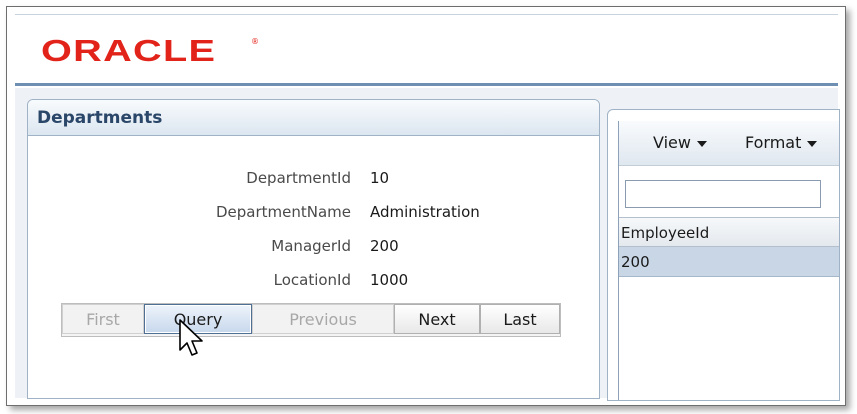 This screenshot has height=414, width=857. Describe the element at coordinates (380, 178) in the screenshot. I see `field-value: 10` at that location.